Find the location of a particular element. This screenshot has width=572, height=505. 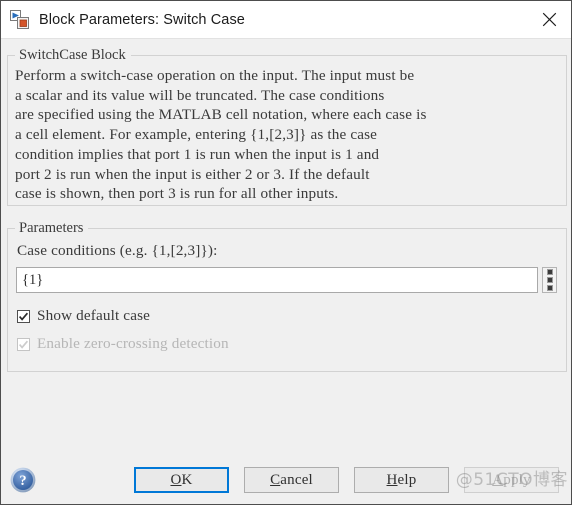

apply-button: Apply is located at coordinates (511, 480).